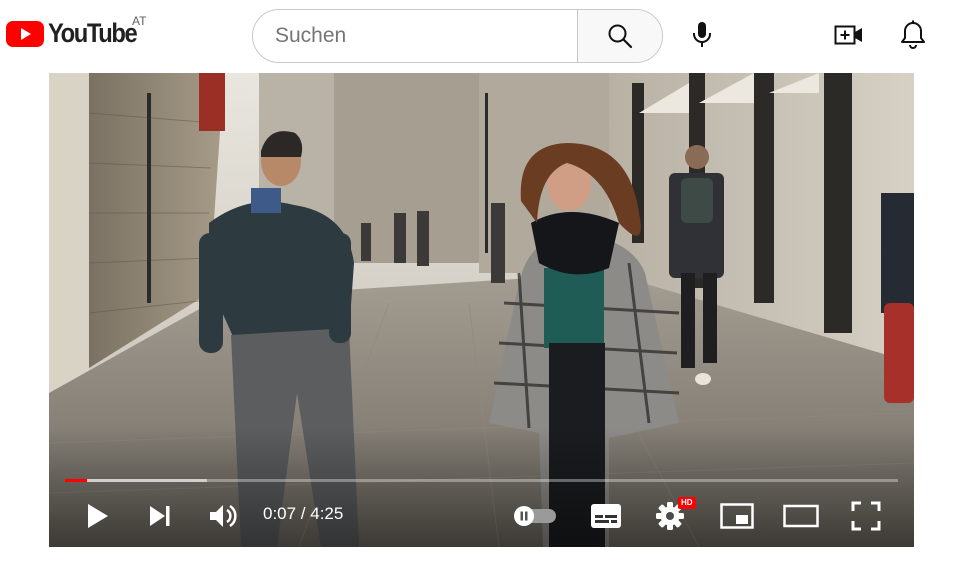  I want to click on youtube-logo: YouTube, so click(77, 33).